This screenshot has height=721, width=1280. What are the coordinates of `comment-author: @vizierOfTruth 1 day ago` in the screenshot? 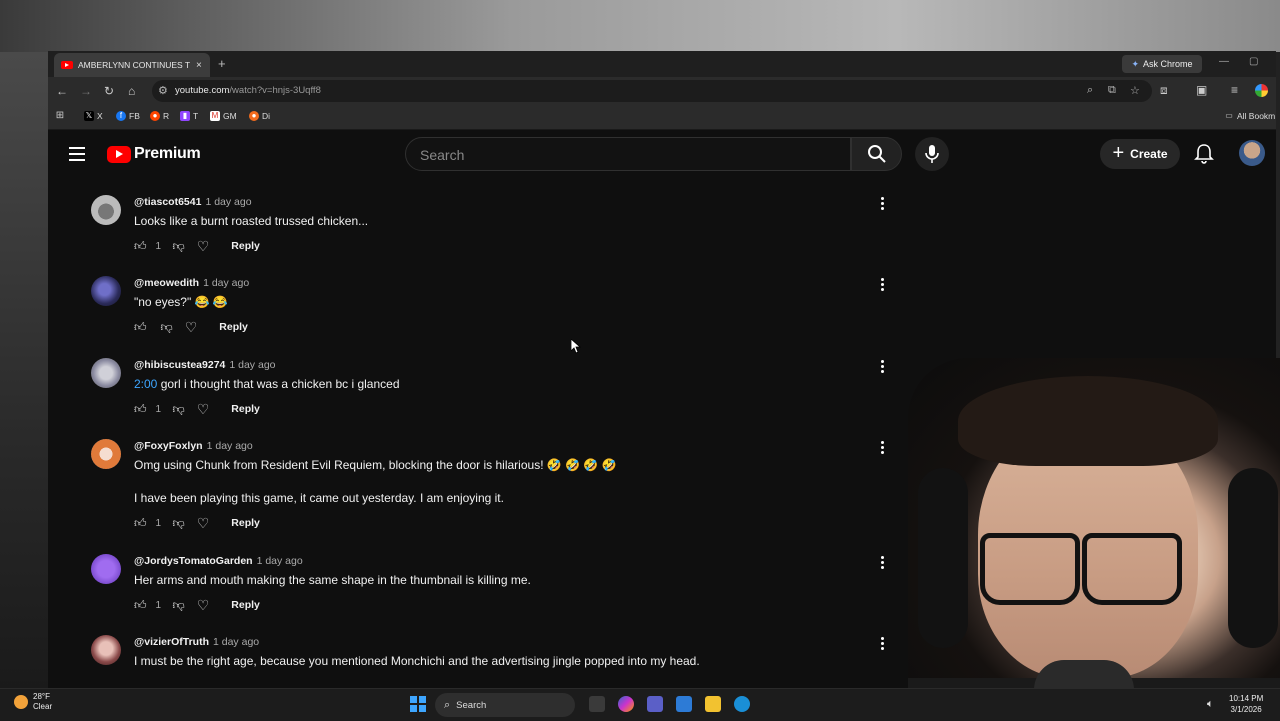 It's located at (196, 642).